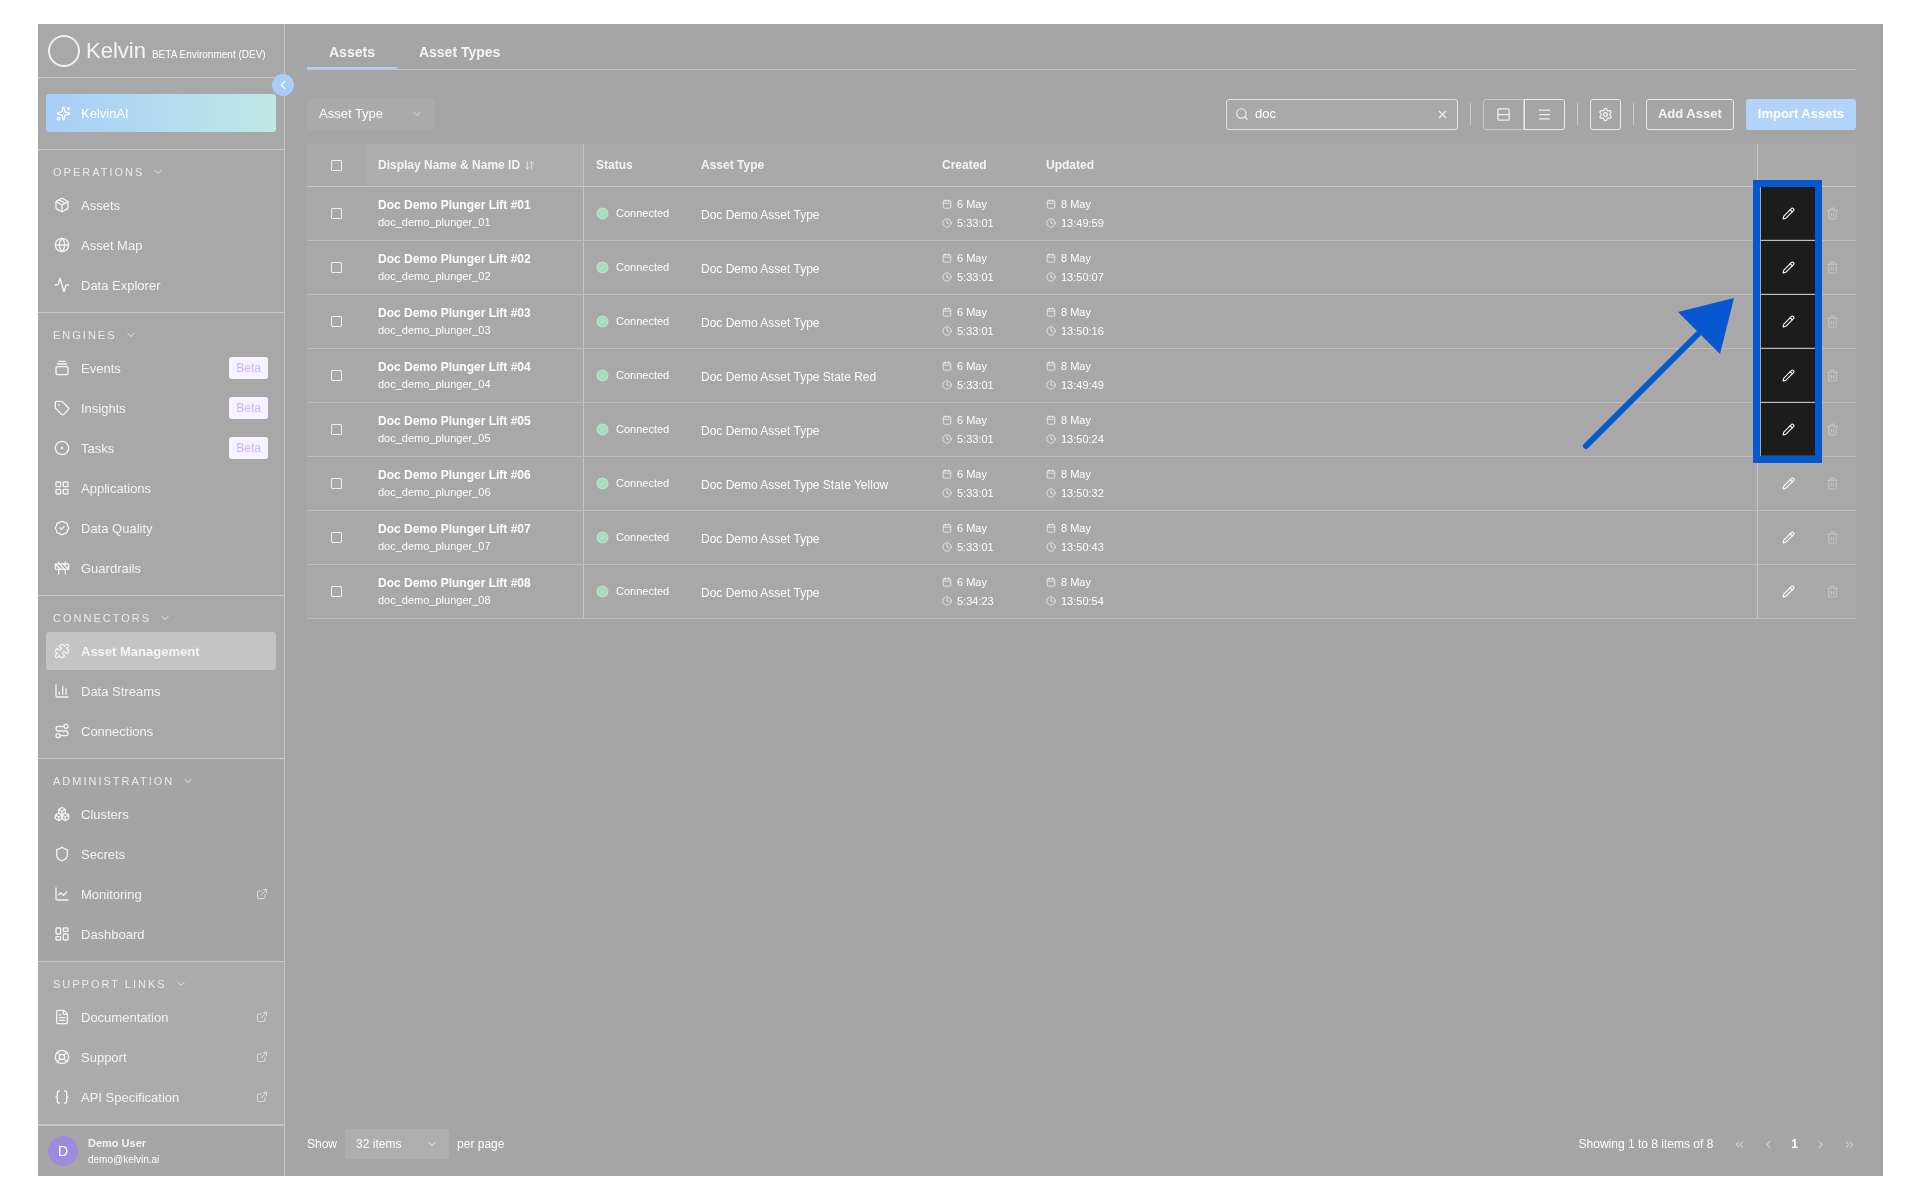  What do you see at coordinates (435, 331) in the screenshot?
I see `asset-id: doc_demo_plunger_03` at bounding box center [435, 331].